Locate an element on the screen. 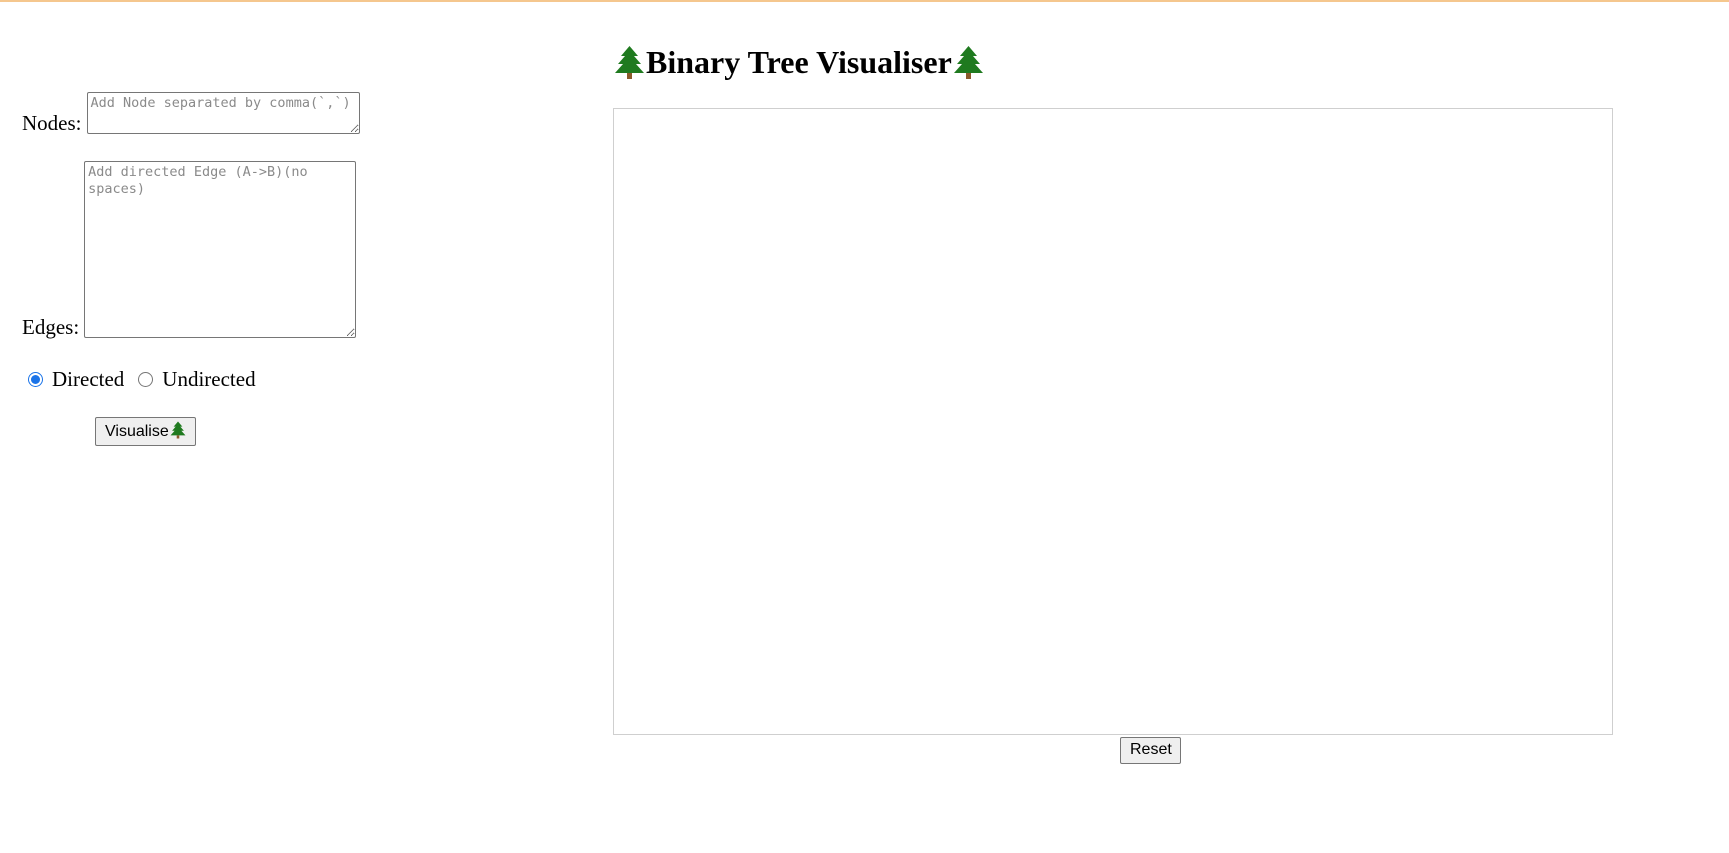 Image resolution: width=1729 pixels, height=853 pixels. top-accent-line is located at coordinates (864, 1).